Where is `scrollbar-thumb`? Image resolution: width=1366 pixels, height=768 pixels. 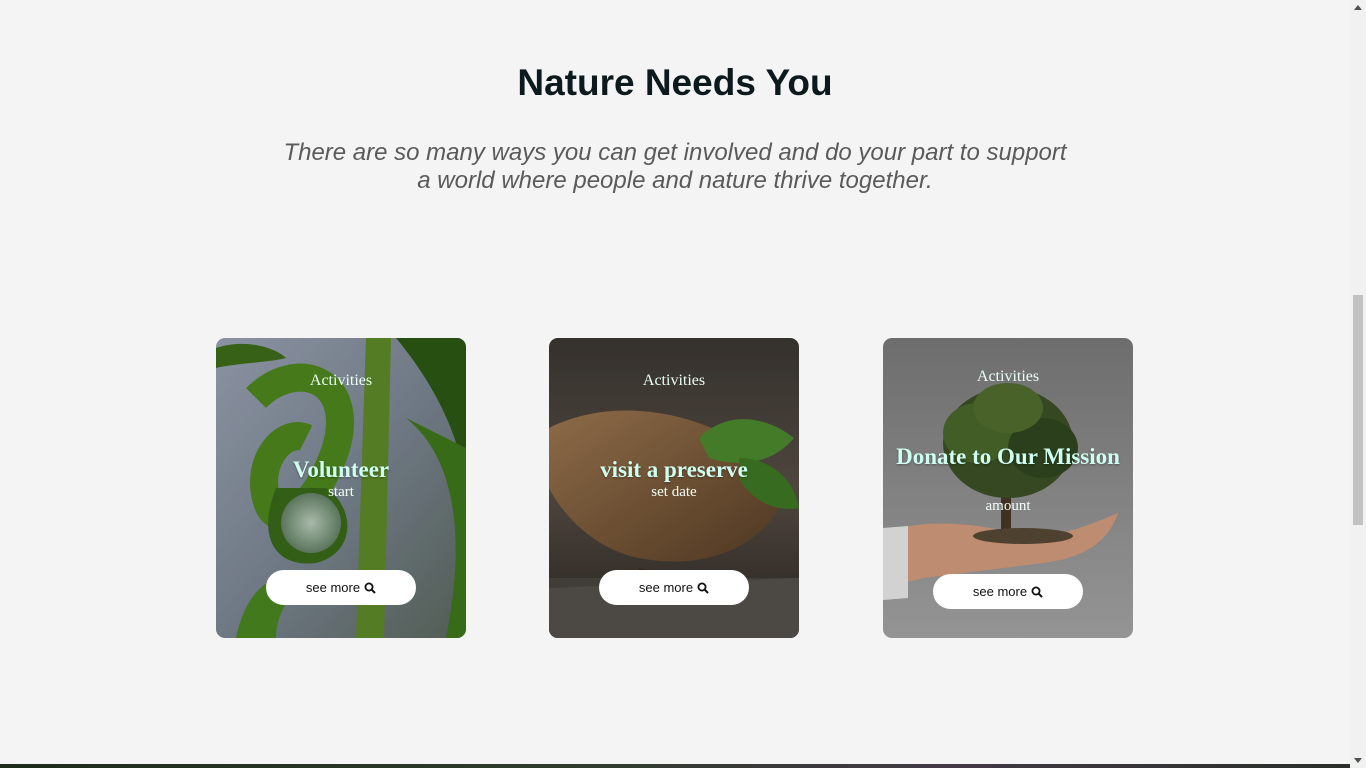 scrollbar-thumb is located at coordinates (1358, 410).